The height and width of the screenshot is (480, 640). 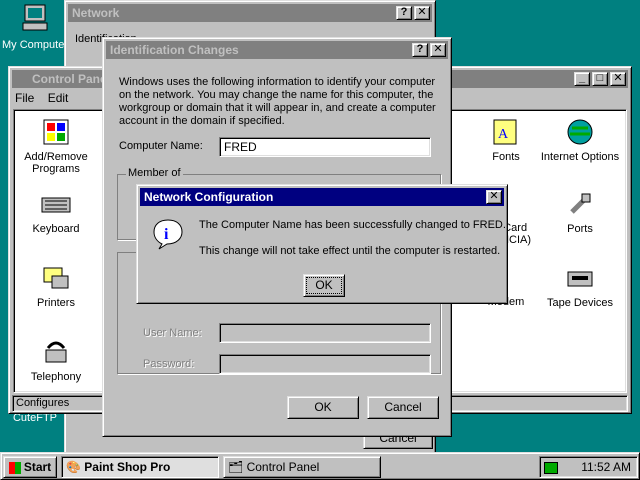 I want to click on telephony-icon, so click(x=56, y=352).